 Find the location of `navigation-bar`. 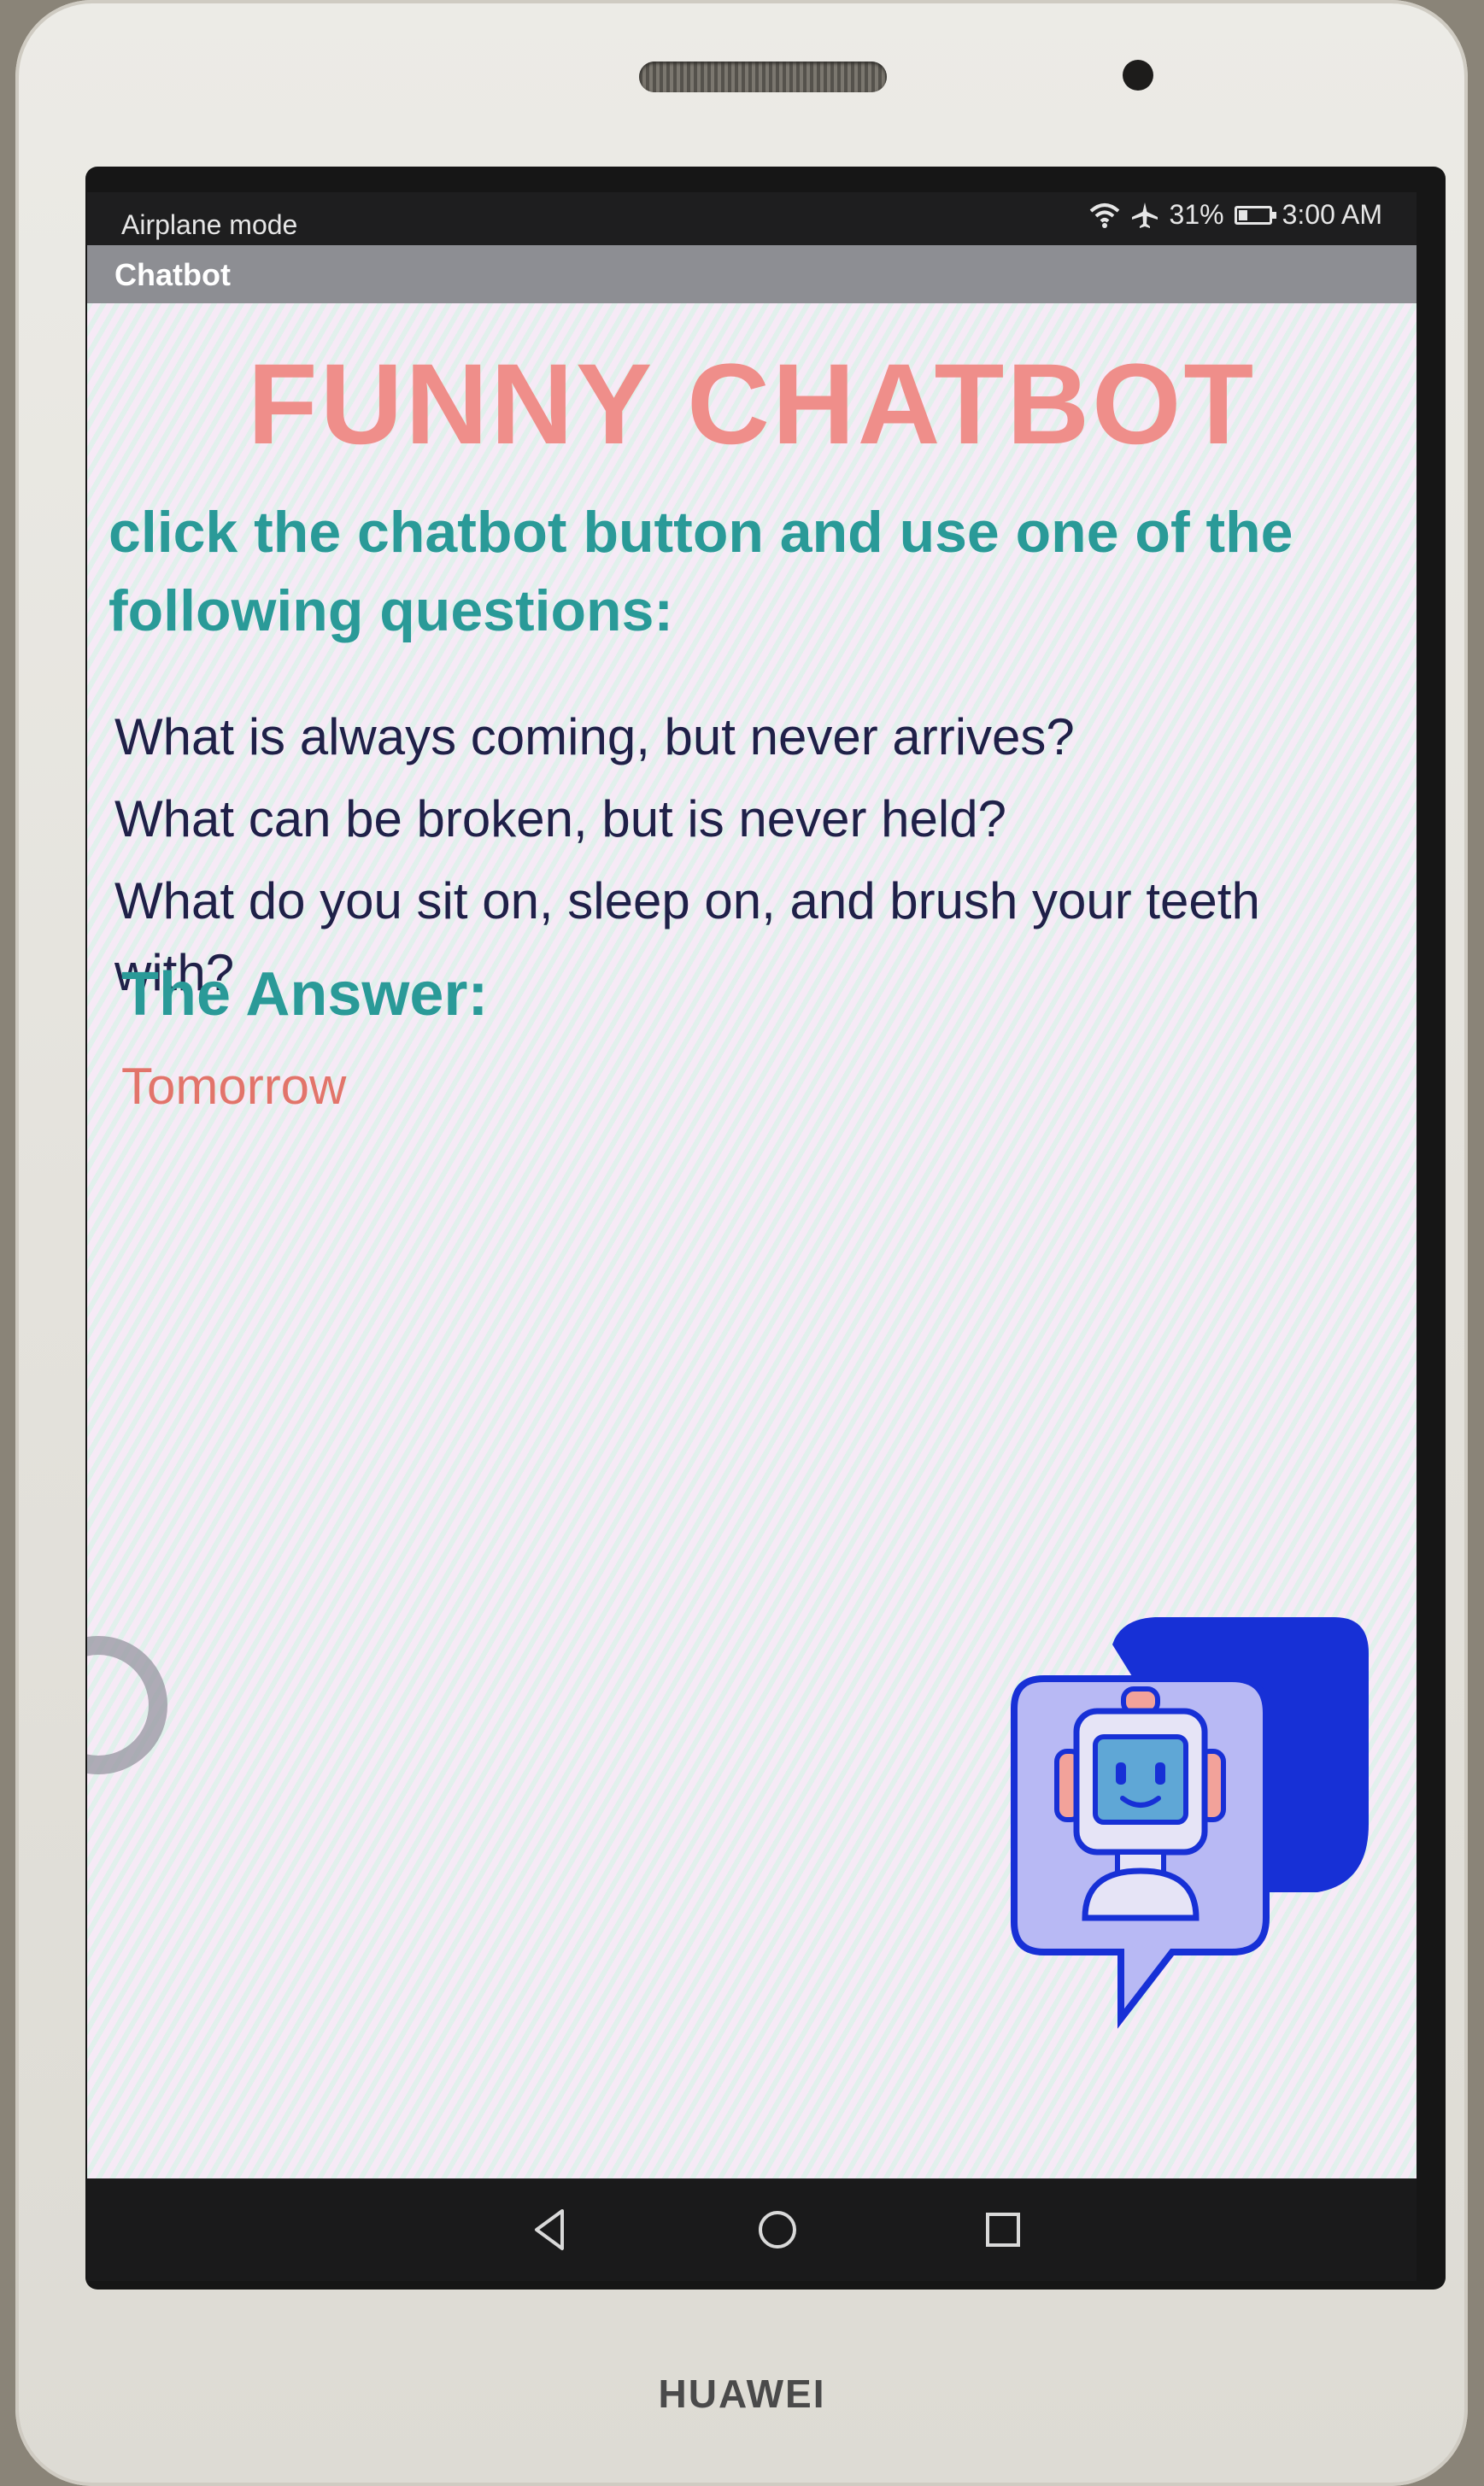

navigation-bar is located at coordinates (752, 2229).